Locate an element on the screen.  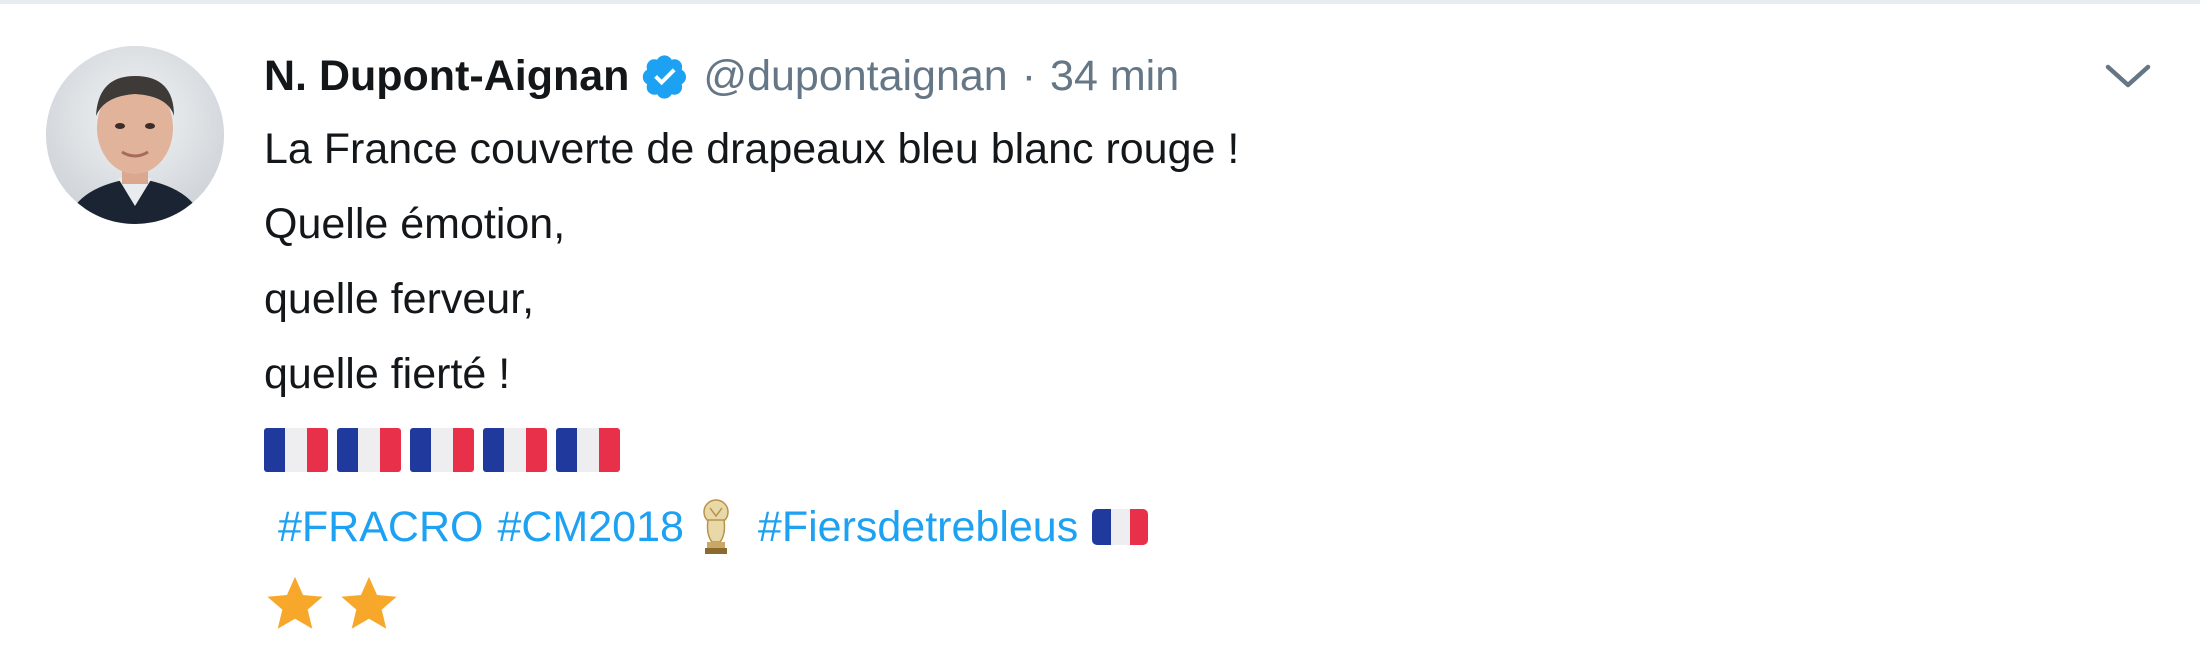
chevron-down-icon is located at coordinates (2128, 76).